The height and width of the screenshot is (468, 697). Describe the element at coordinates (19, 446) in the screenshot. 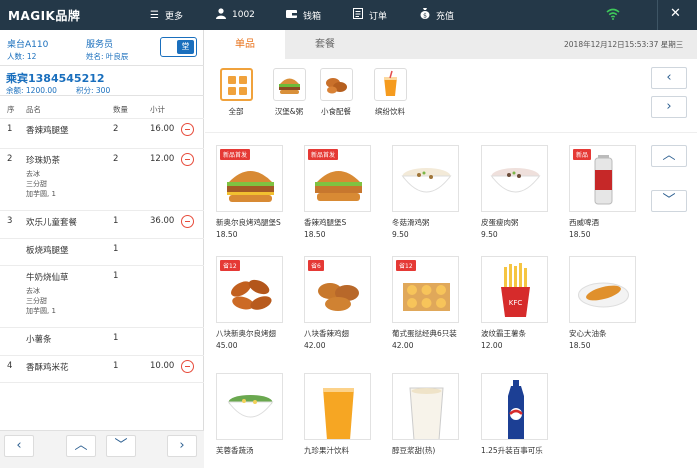

I see `prev-page-button: ‹` at that location.